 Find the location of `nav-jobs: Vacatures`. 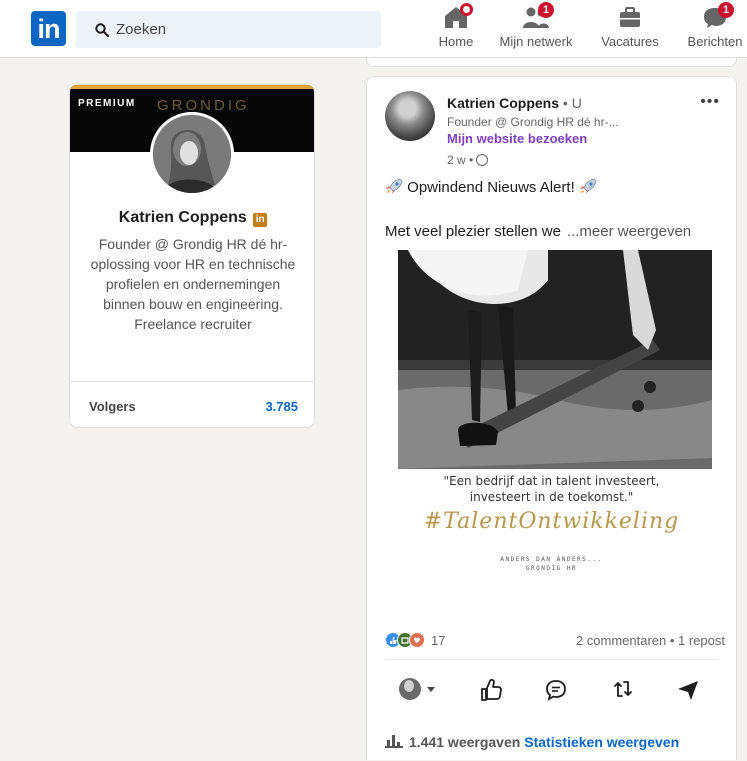

nav-jobs: Vacatures is located at coordinates (630, 29).